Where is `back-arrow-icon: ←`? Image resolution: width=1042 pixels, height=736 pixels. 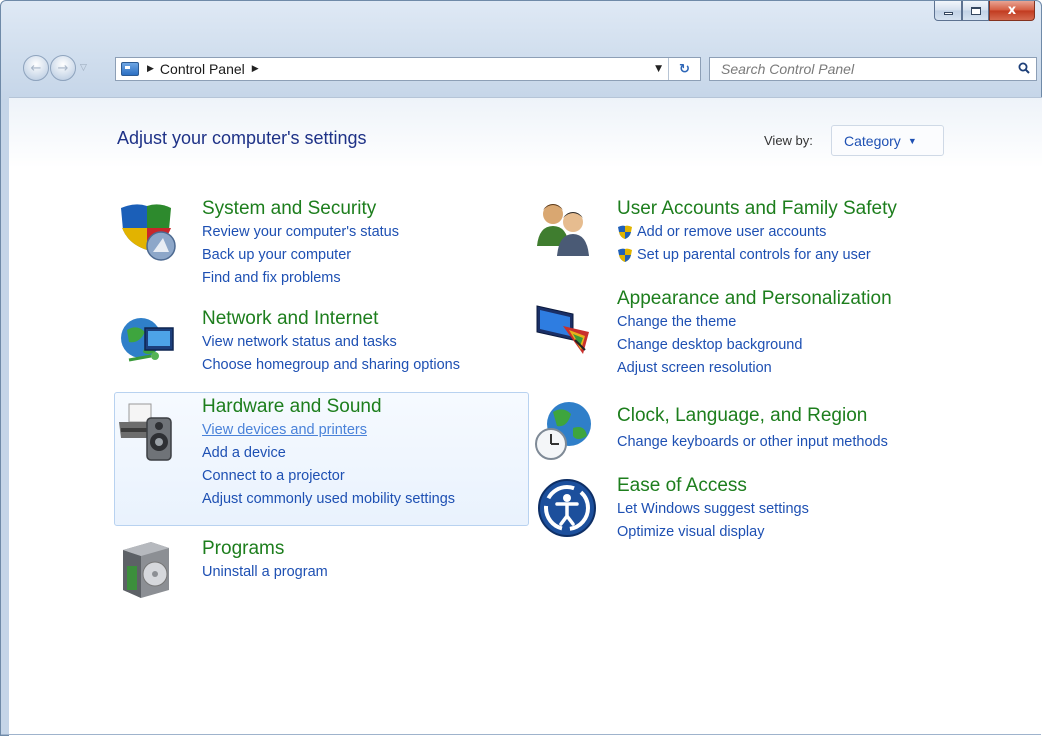 back-arrow-icon: ← is located at coordinates (36, 68).